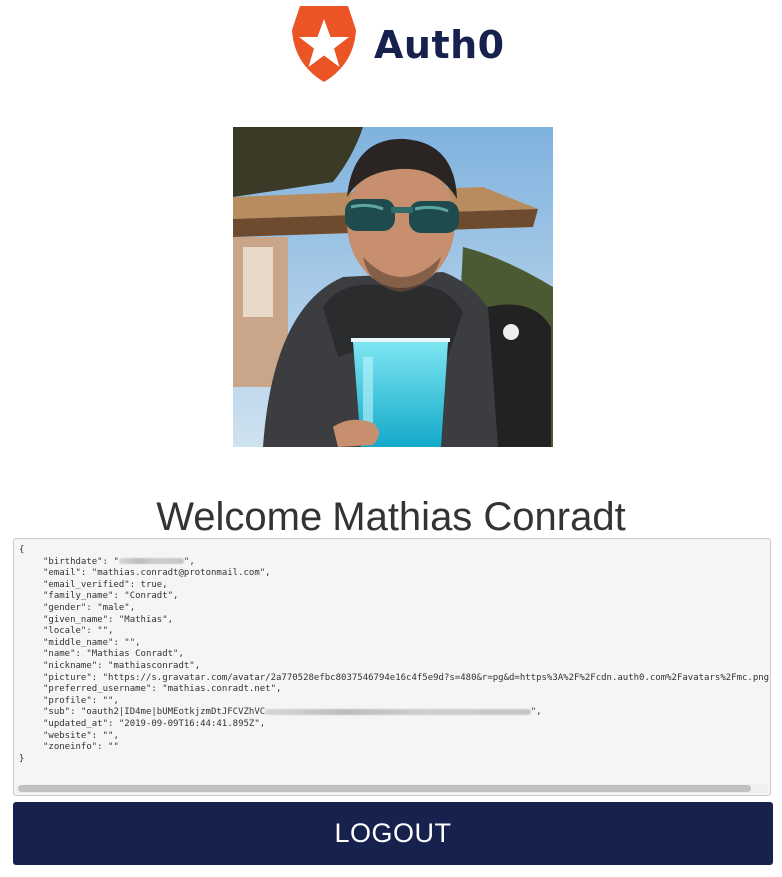 This screenshot has height=877, width=782. What do you see at coordinates (154, 665) in the screenshot?
I see `json-value: "mathiasconradt",` at bounding box center [154, 665].